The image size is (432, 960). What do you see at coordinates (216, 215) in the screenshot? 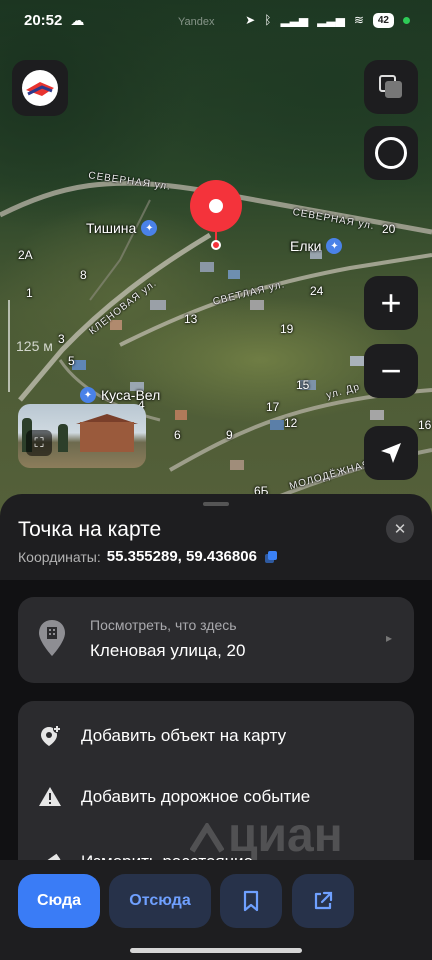
I see `selected-point-pin` at bounding box center [216, 215].